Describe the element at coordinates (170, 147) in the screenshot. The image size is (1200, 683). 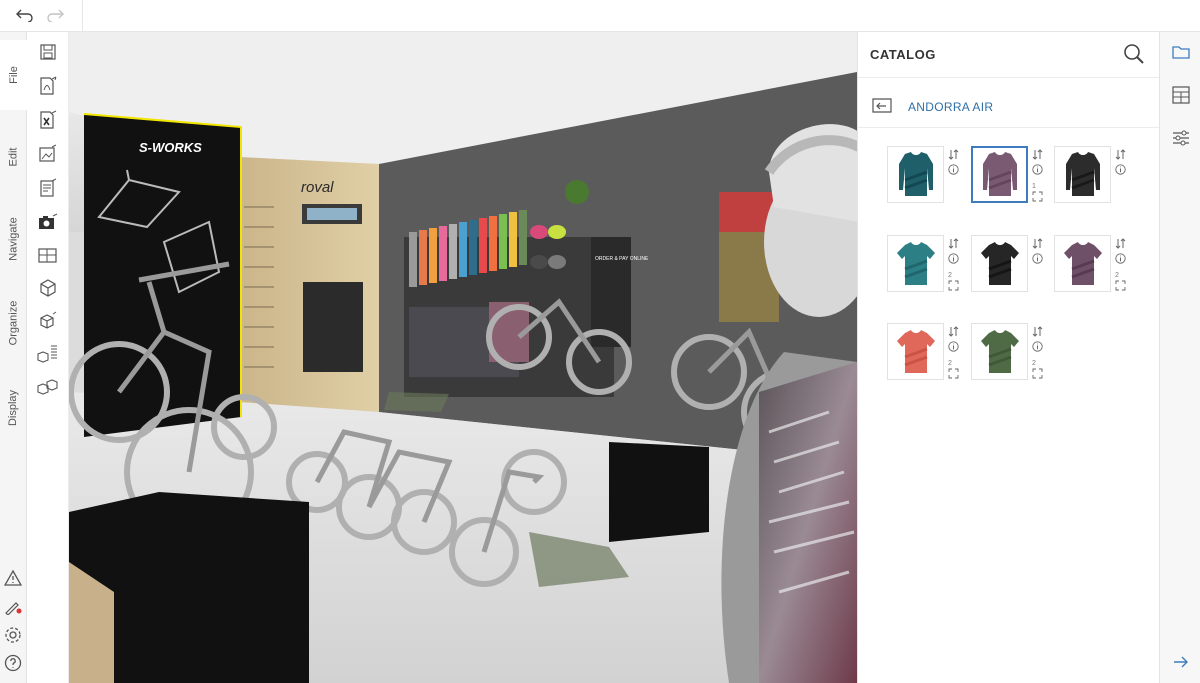
I see `s-works-logo: S-WORKS` at that location.